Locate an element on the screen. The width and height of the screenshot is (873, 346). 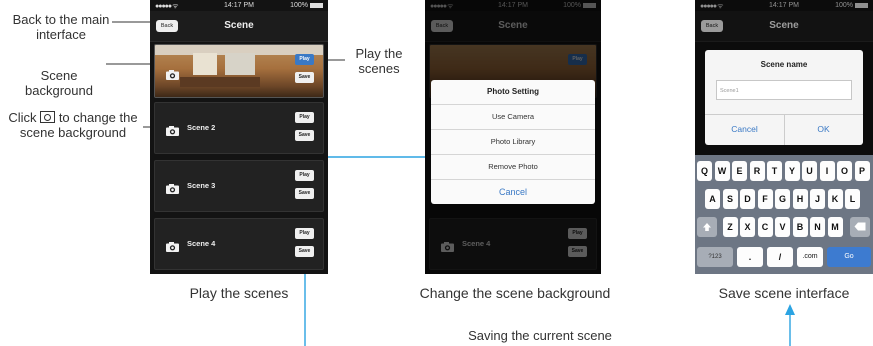
key-r: R is located at coordinates (757, 171).